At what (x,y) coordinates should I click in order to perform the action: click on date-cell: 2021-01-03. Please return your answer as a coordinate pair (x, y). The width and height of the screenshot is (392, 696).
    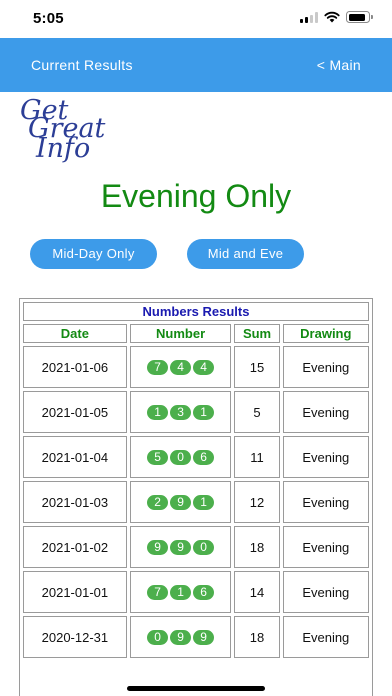
    Looking at the image, I should click on (75, 502).